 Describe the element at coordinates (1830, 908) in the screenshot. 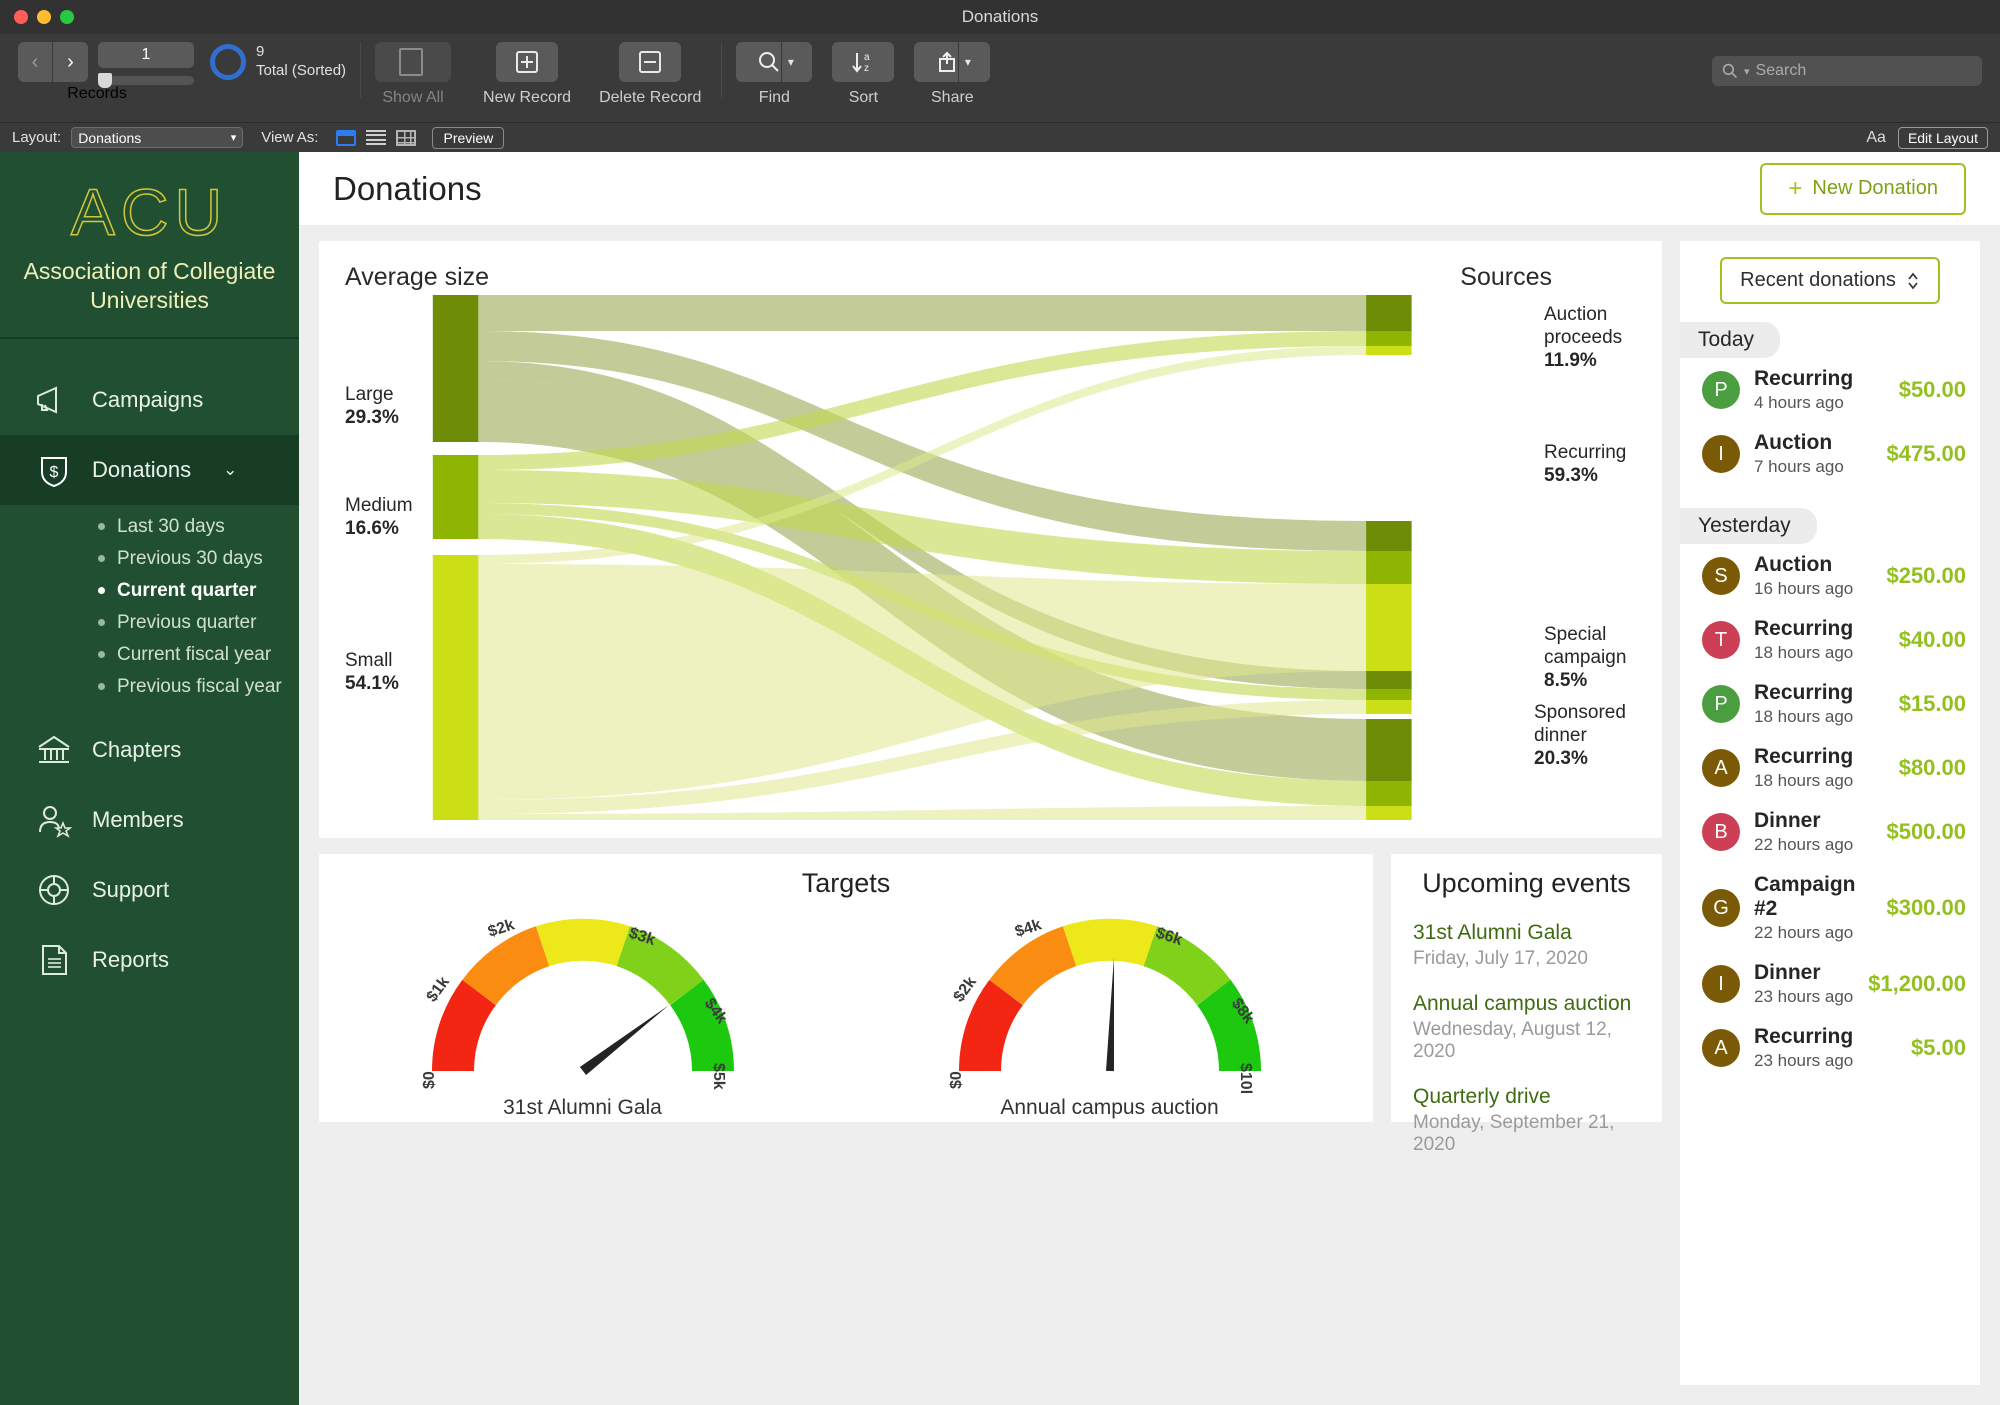

I see `donation-row: G Campaign #2 22 hours ago $300.00` at that location.